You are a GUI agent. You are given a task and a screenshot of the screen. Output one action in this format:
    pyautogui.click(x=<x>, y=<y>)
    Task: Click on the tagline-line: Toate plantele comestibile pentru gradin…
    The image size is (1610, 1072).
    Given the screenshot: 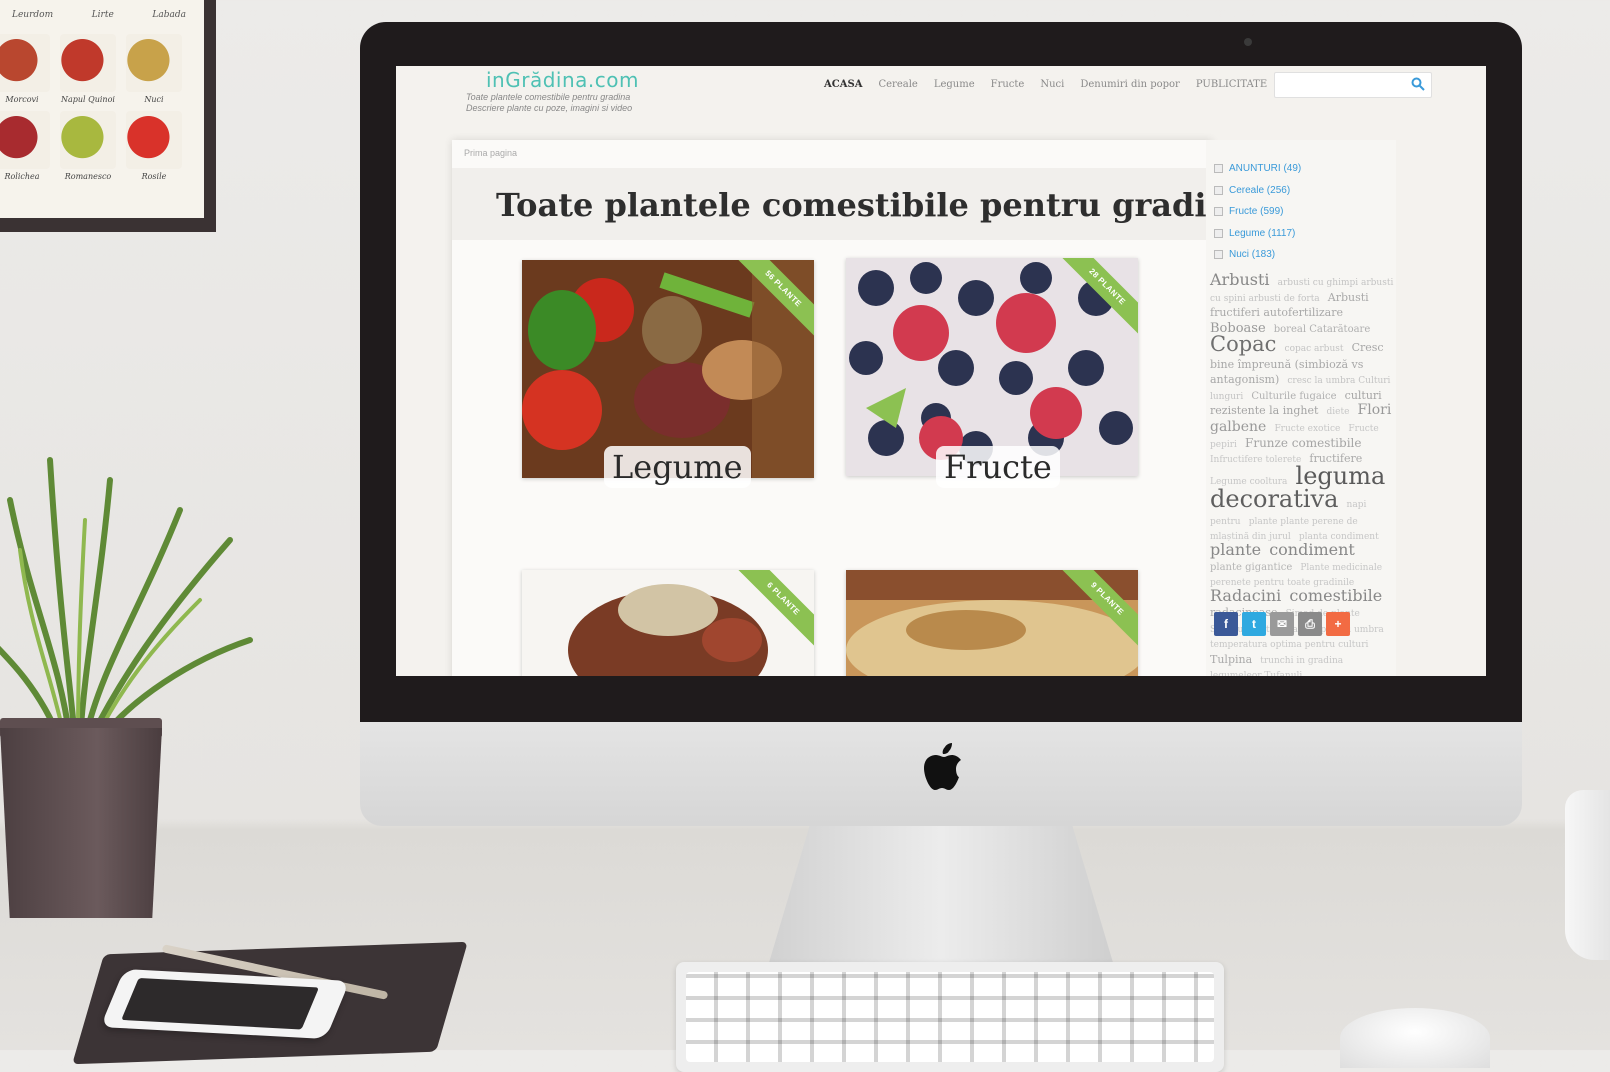 What is the action you would take?
    pyautogui.click(x=548, y=97)
    